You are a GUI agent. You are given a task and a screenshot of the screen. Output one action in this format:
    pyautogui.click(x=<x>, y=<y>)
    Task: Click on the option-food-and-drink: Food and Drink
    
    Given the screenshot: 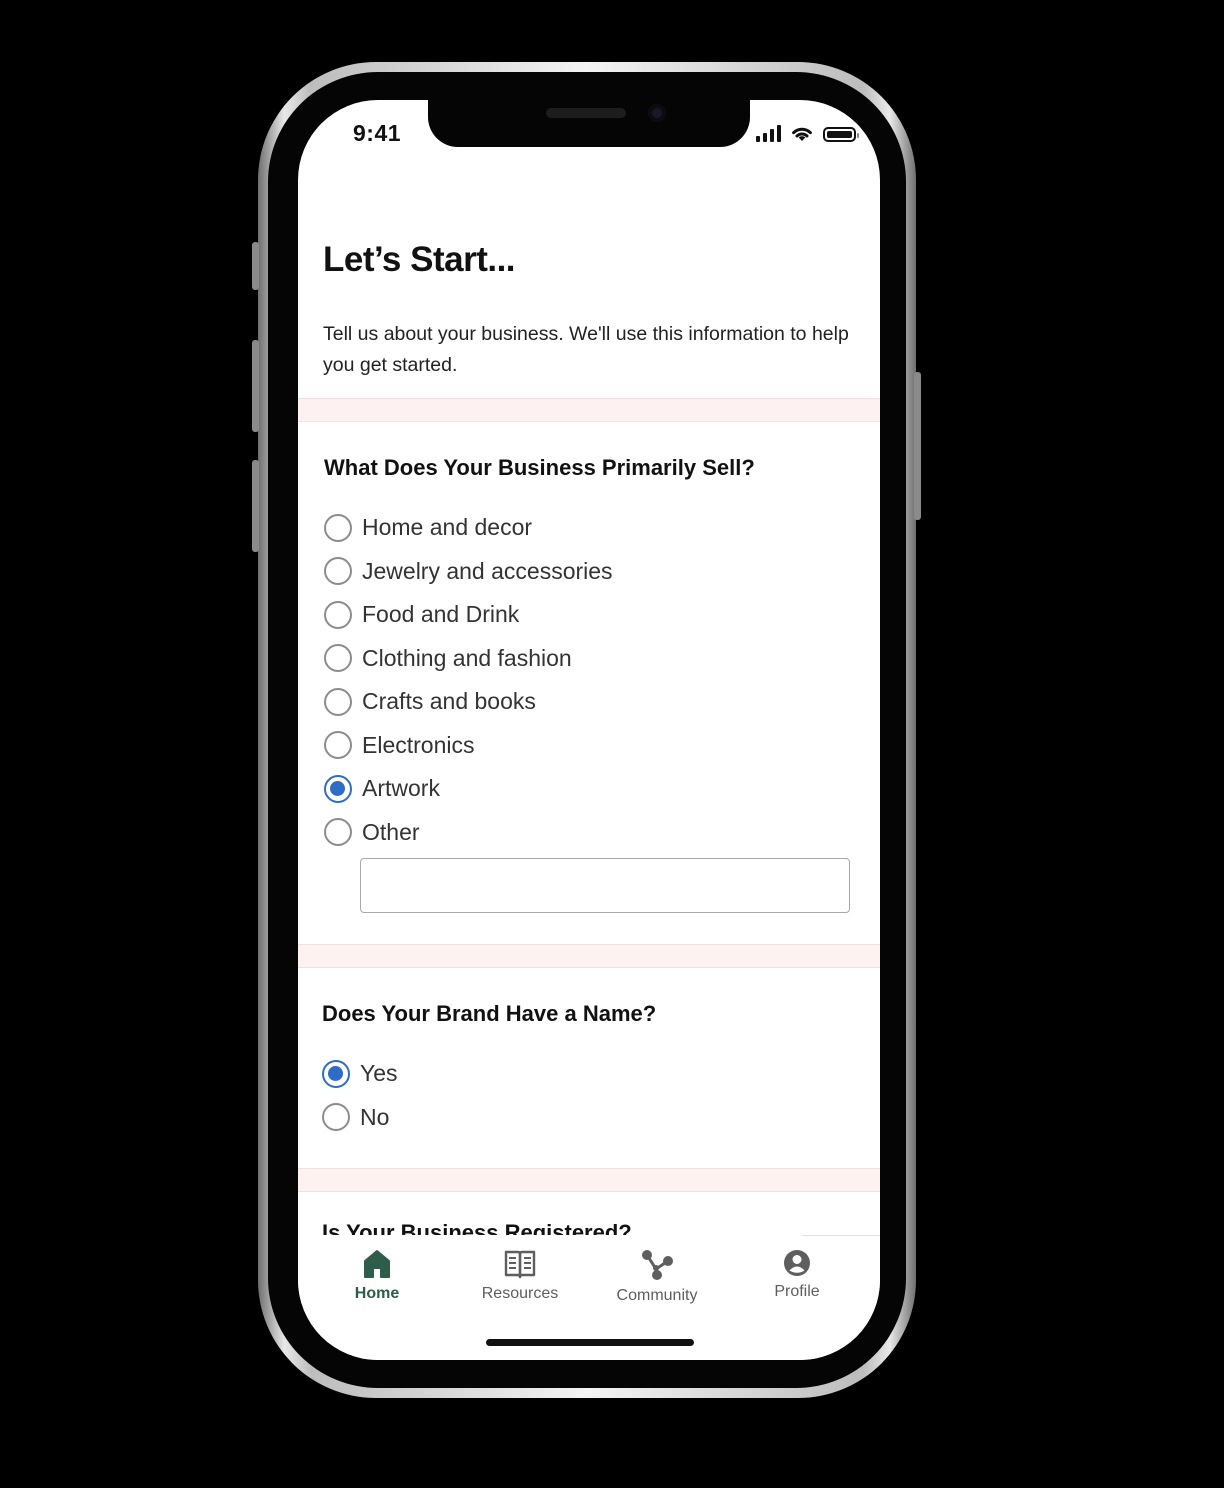 What is the action you would take?
    pyautogui.click(x=468, y=615)
    